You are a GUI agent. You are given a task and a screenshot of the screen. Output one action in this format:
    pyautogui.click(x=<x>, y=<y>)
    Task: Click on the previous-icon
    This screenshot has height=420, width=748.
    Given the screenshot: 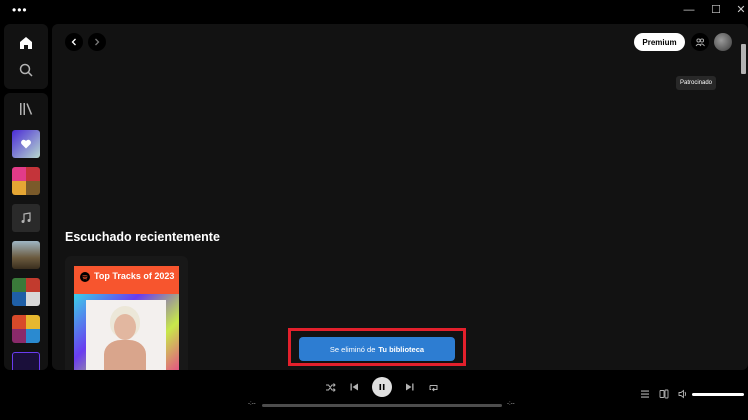 What is the action you would take?
    pyautogui.click(x=354, y=387)
    